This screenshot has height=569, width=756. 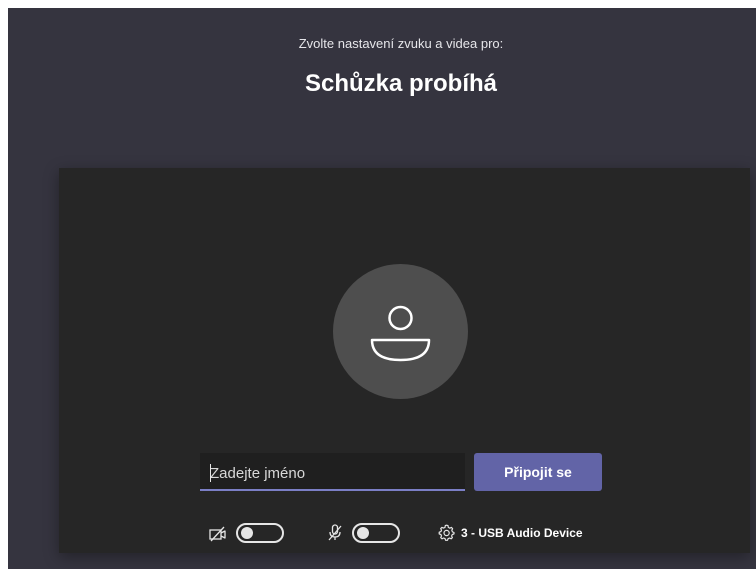 What do you see at coordinates (401, 43) in the screenshot?
I see `prejoin-subtitle: Zvolte nastavení zvuku a videa pro:` at bounding box center [401, 43].